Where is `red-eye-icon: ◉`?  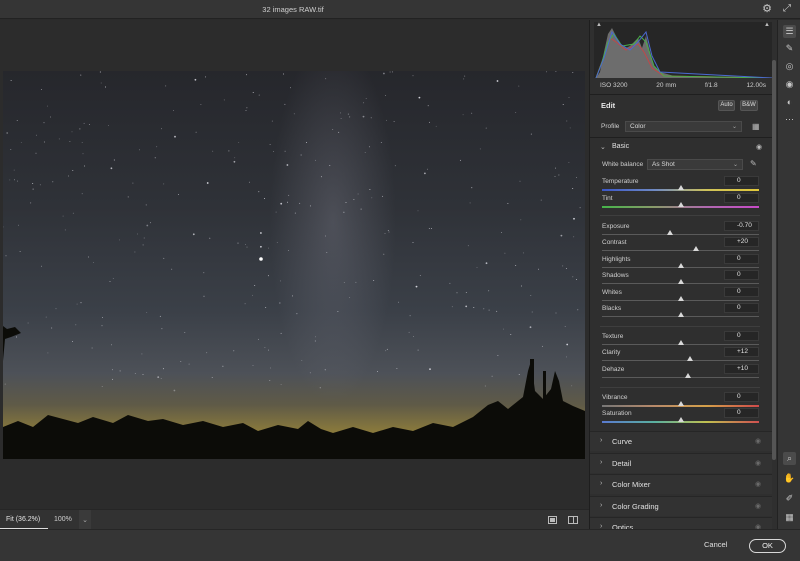
red-eye-icon: ◉ is located at coordinates (789, 84).